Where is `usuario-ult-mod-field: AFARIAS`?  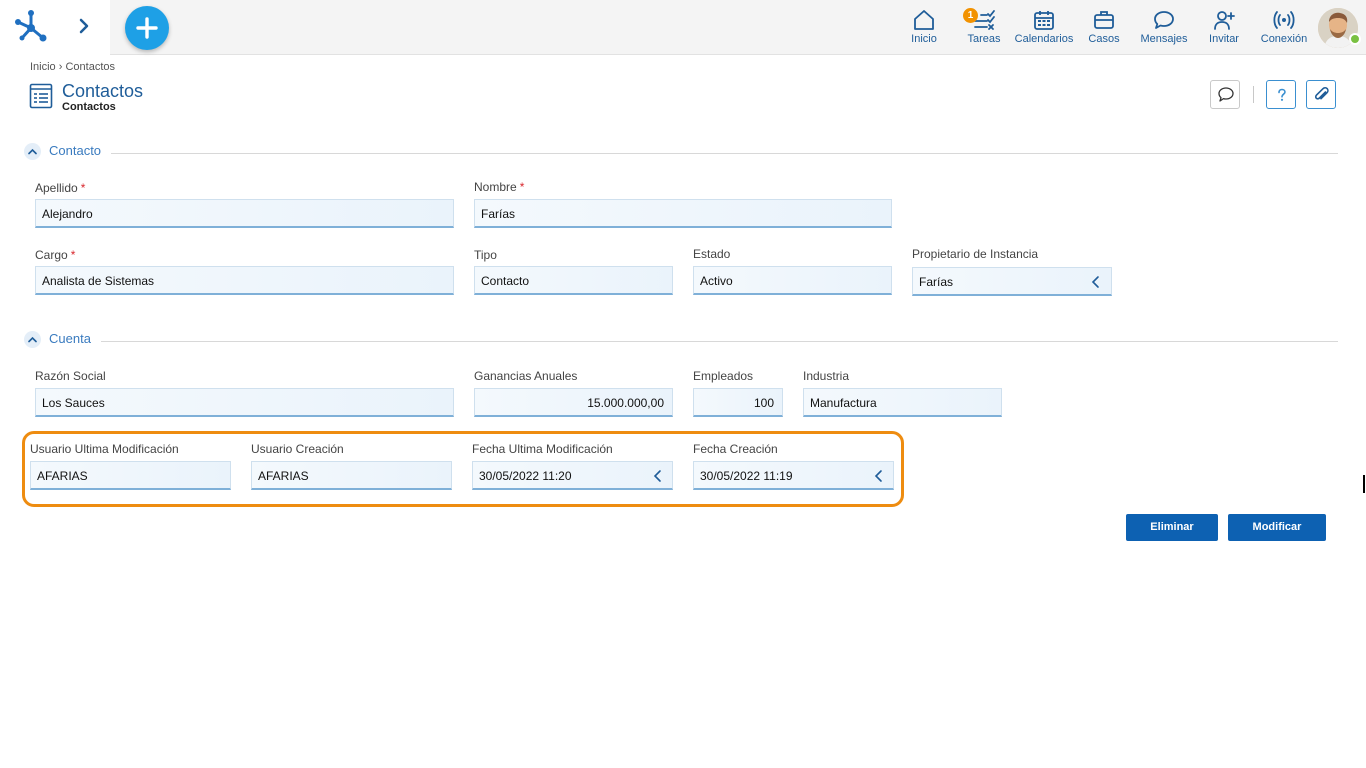
usuario-ult-mod-field: AFARIAS is located at coordinates (130, 475).